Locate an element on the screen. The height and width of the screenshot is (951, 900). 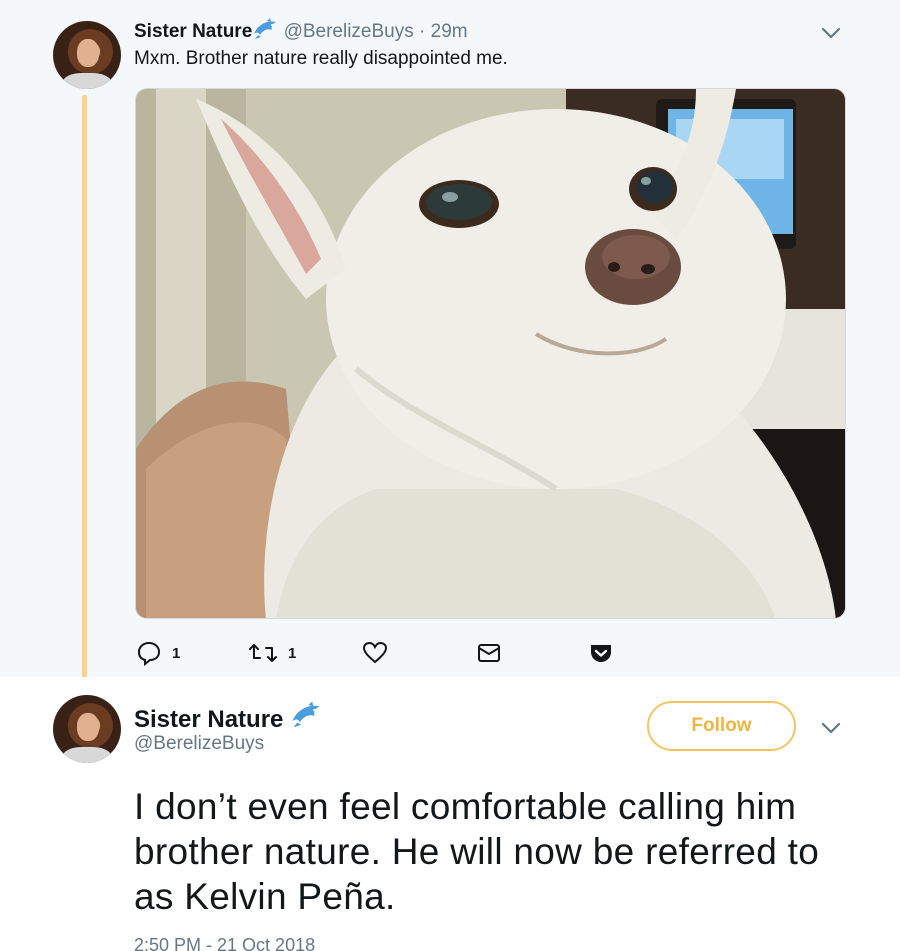
pocket-action is located at coordinates (601, 653).